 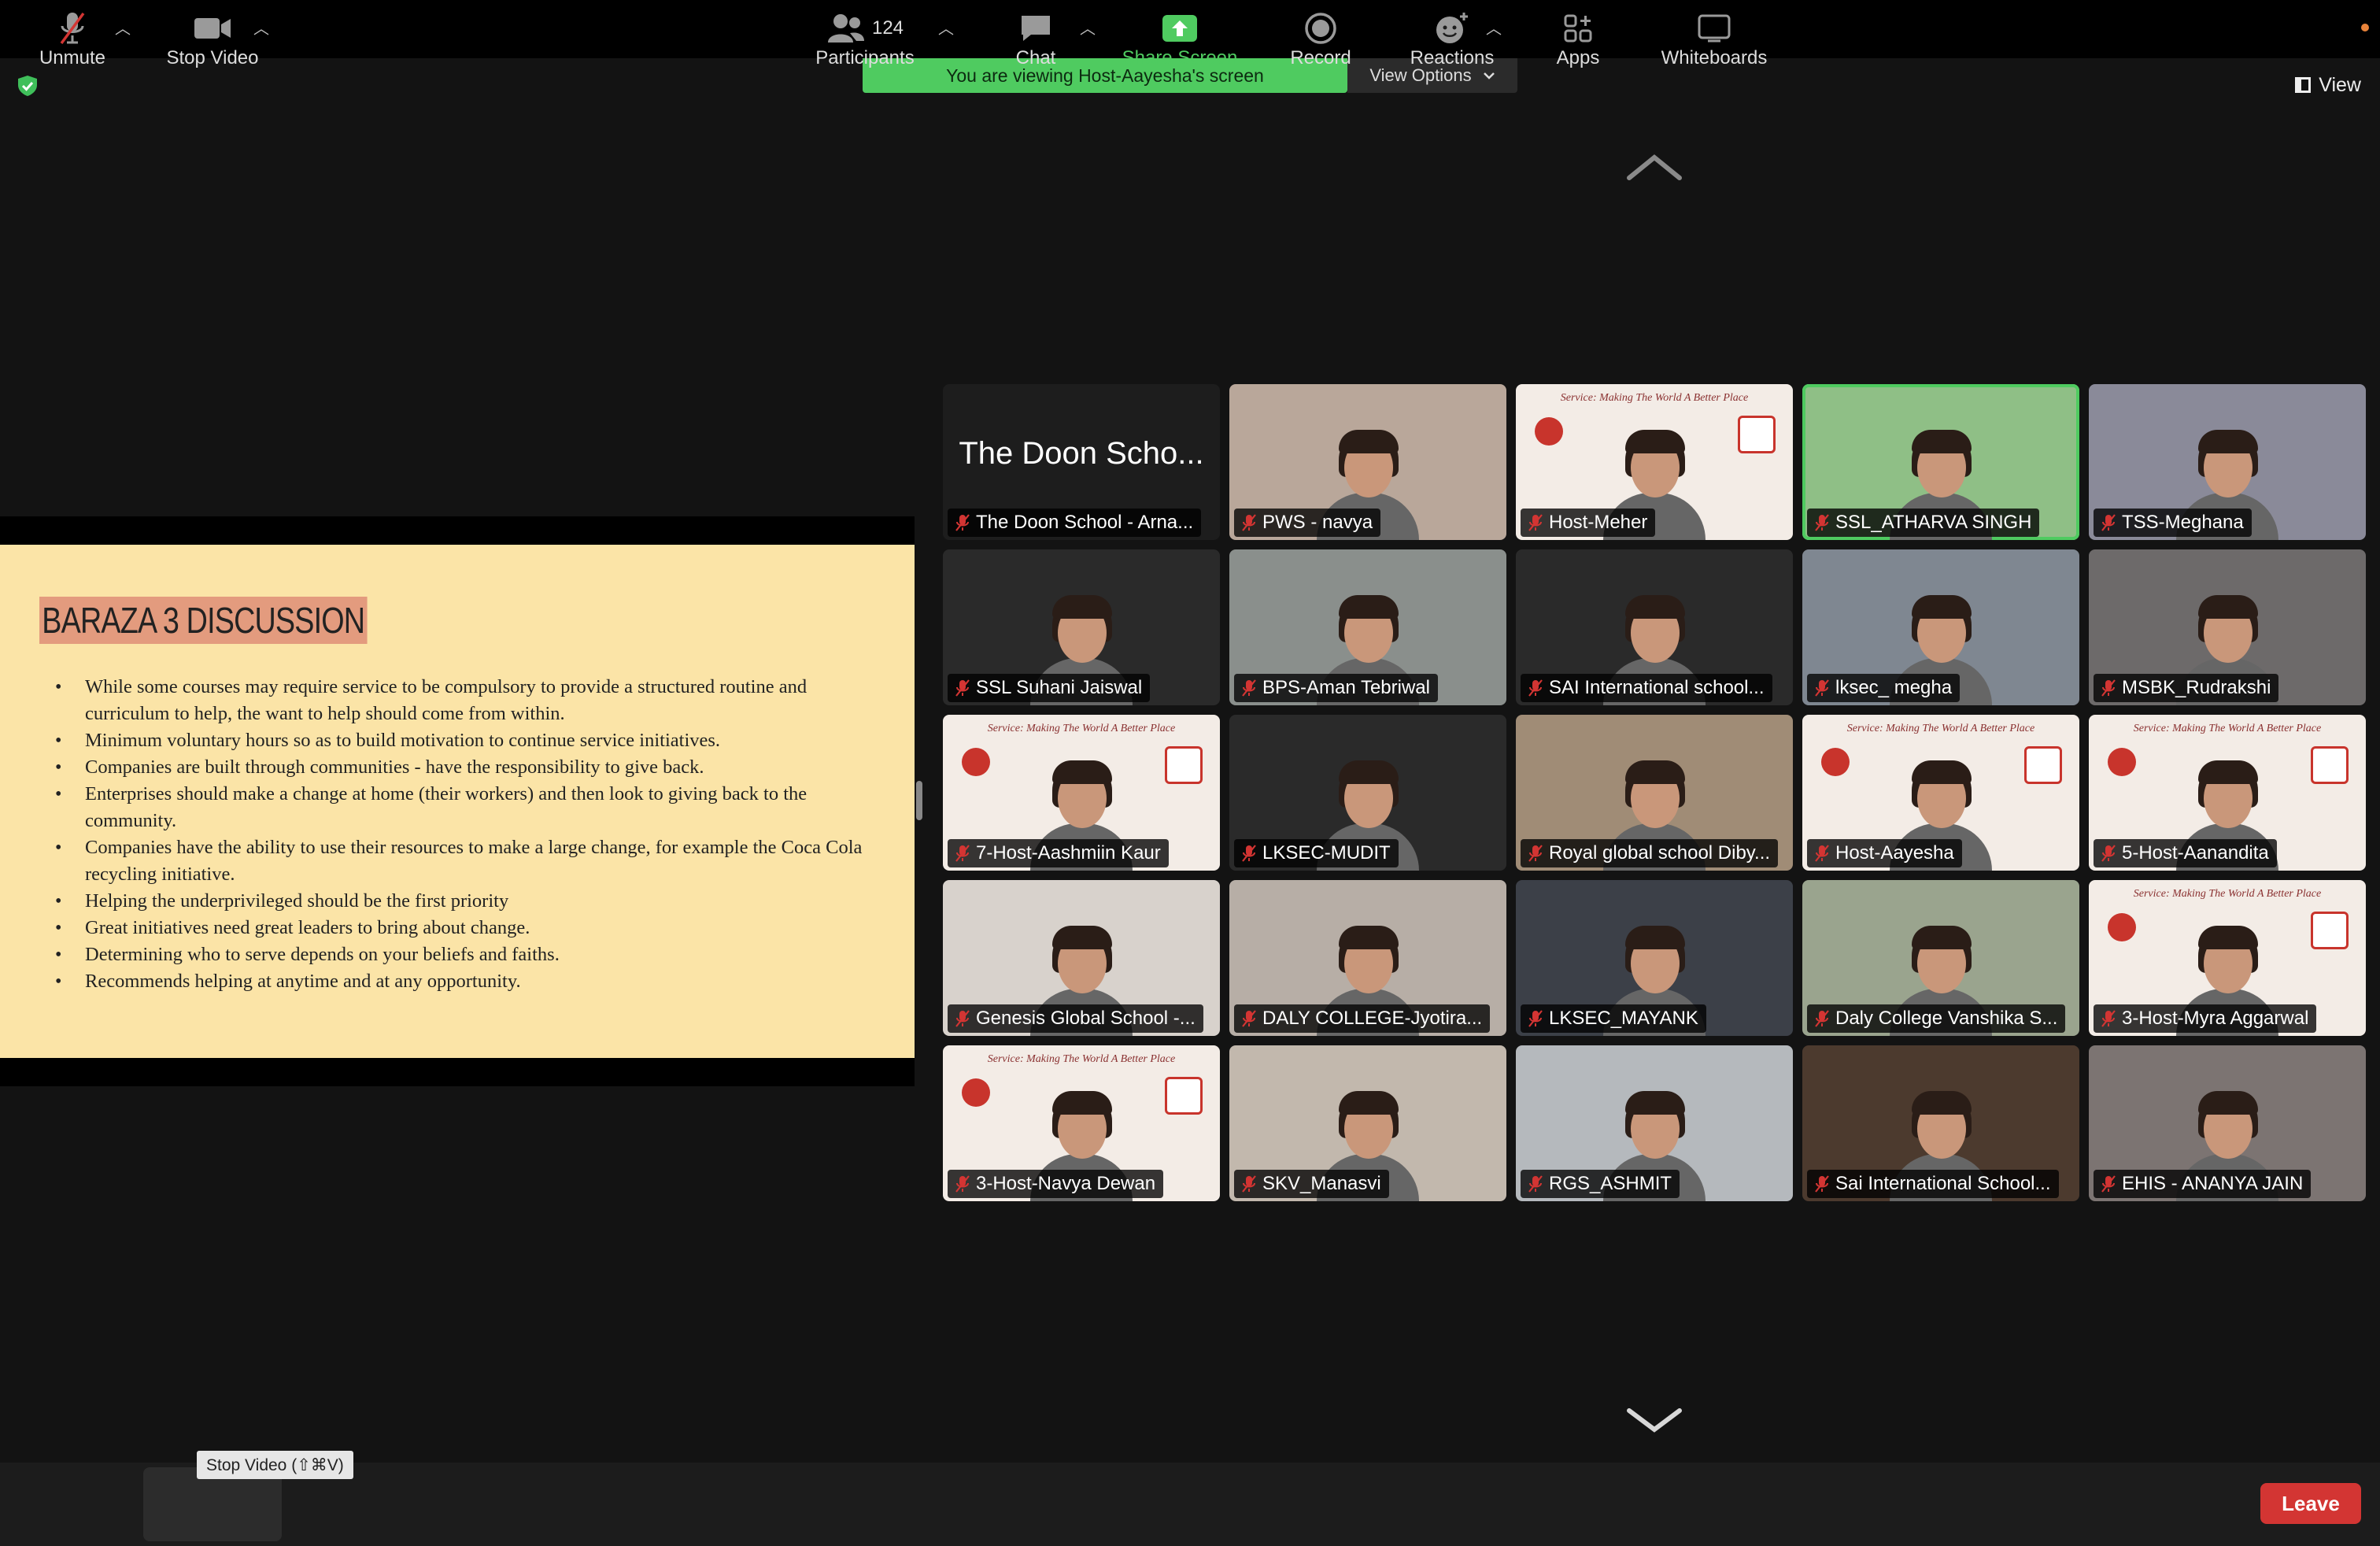 I want to click on apps-button: Apps, so click(x=1578, y=39).